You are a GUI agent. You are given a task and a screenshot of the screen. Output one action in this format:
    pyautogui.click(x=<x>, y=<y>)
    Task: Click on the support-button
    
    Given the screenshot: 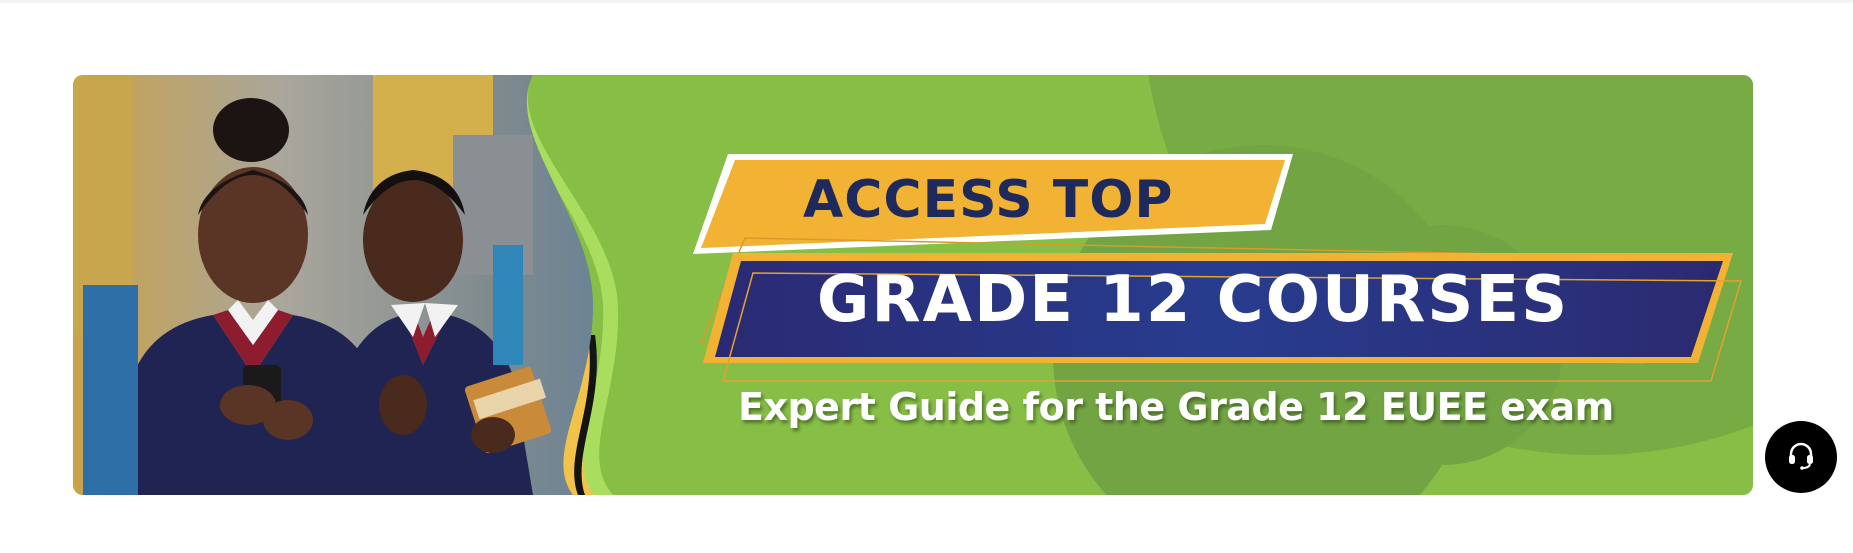 What is the action you would take?
    pyautogui.click(x=1801, y=457)
    